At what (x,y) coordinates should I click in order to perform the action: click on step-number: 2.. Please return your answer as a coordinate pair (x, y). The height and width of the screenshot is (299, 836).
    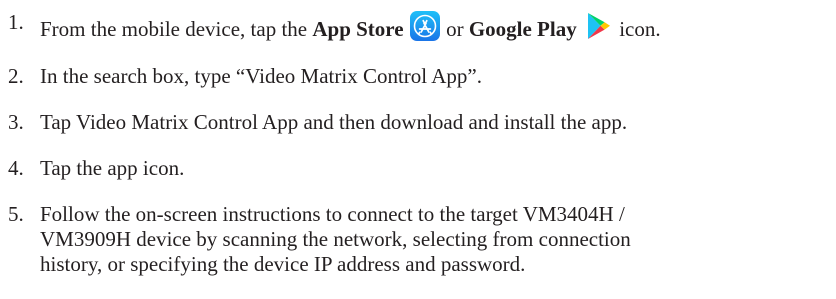
    Looking at the image, I should click on (16, 76).